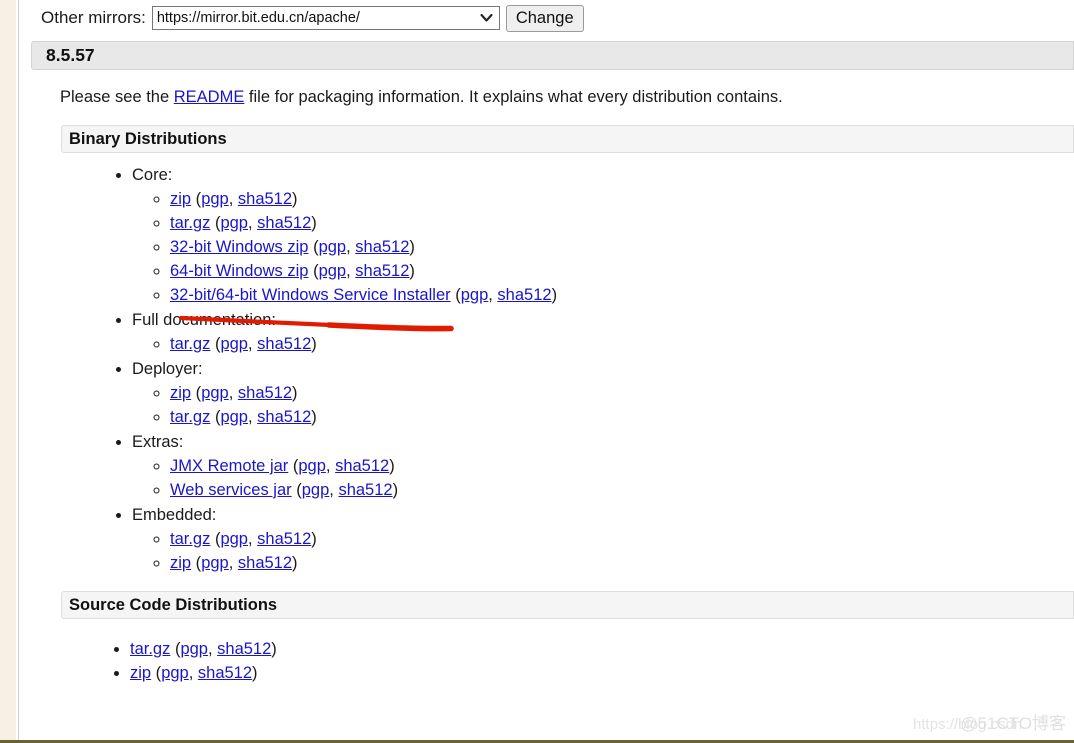 This screenshot has height=743, width=1074. What do you see at coordinates (603, 332) in the screenshot?
I see `distribution-group: Full documentation: tar.gz (pgp, sha512)` at bounding box center [603, 332].